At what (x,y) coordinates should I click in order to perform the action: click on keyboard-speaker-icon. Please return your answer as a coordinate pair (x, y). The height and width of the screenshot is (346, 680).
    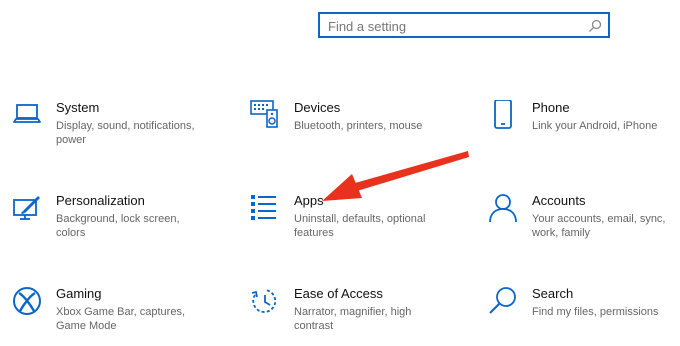
    Looking at the image, I should click on (264, 114).